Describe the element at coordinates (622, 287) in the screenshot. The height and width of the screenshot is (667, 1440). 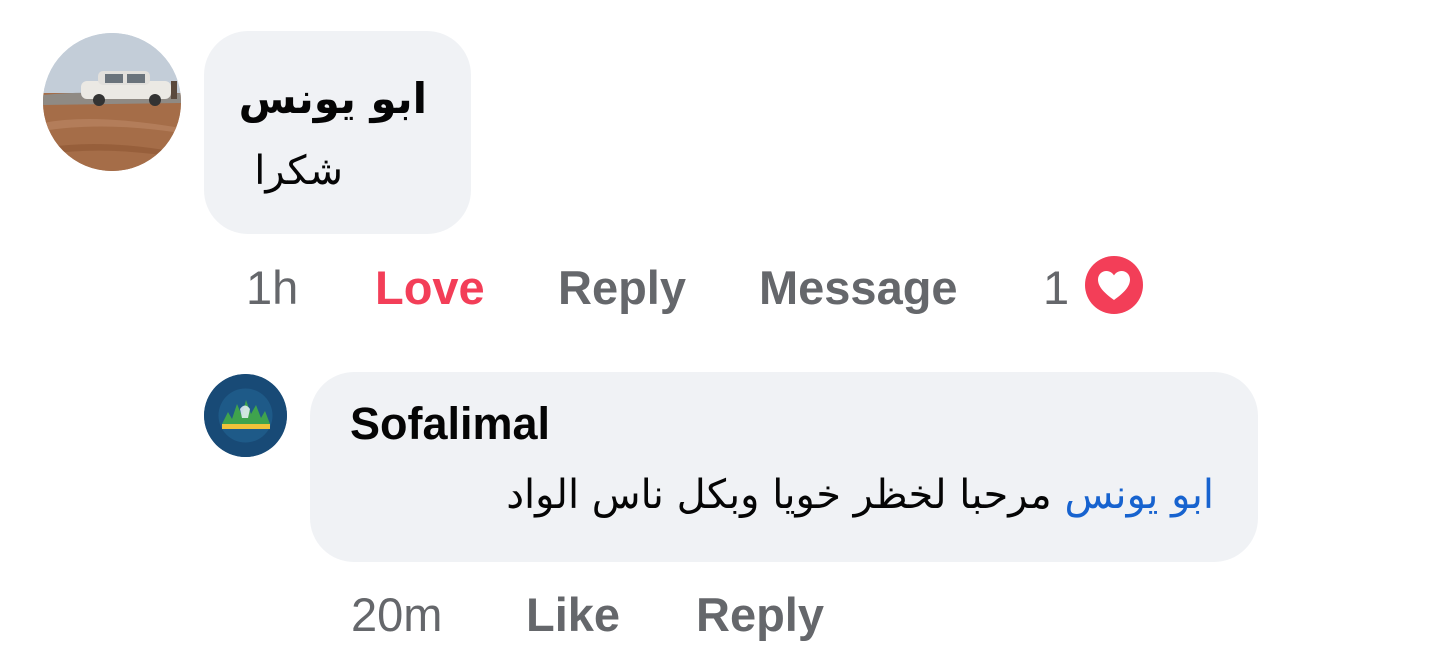
I see `reply-button: Reply` at that location.